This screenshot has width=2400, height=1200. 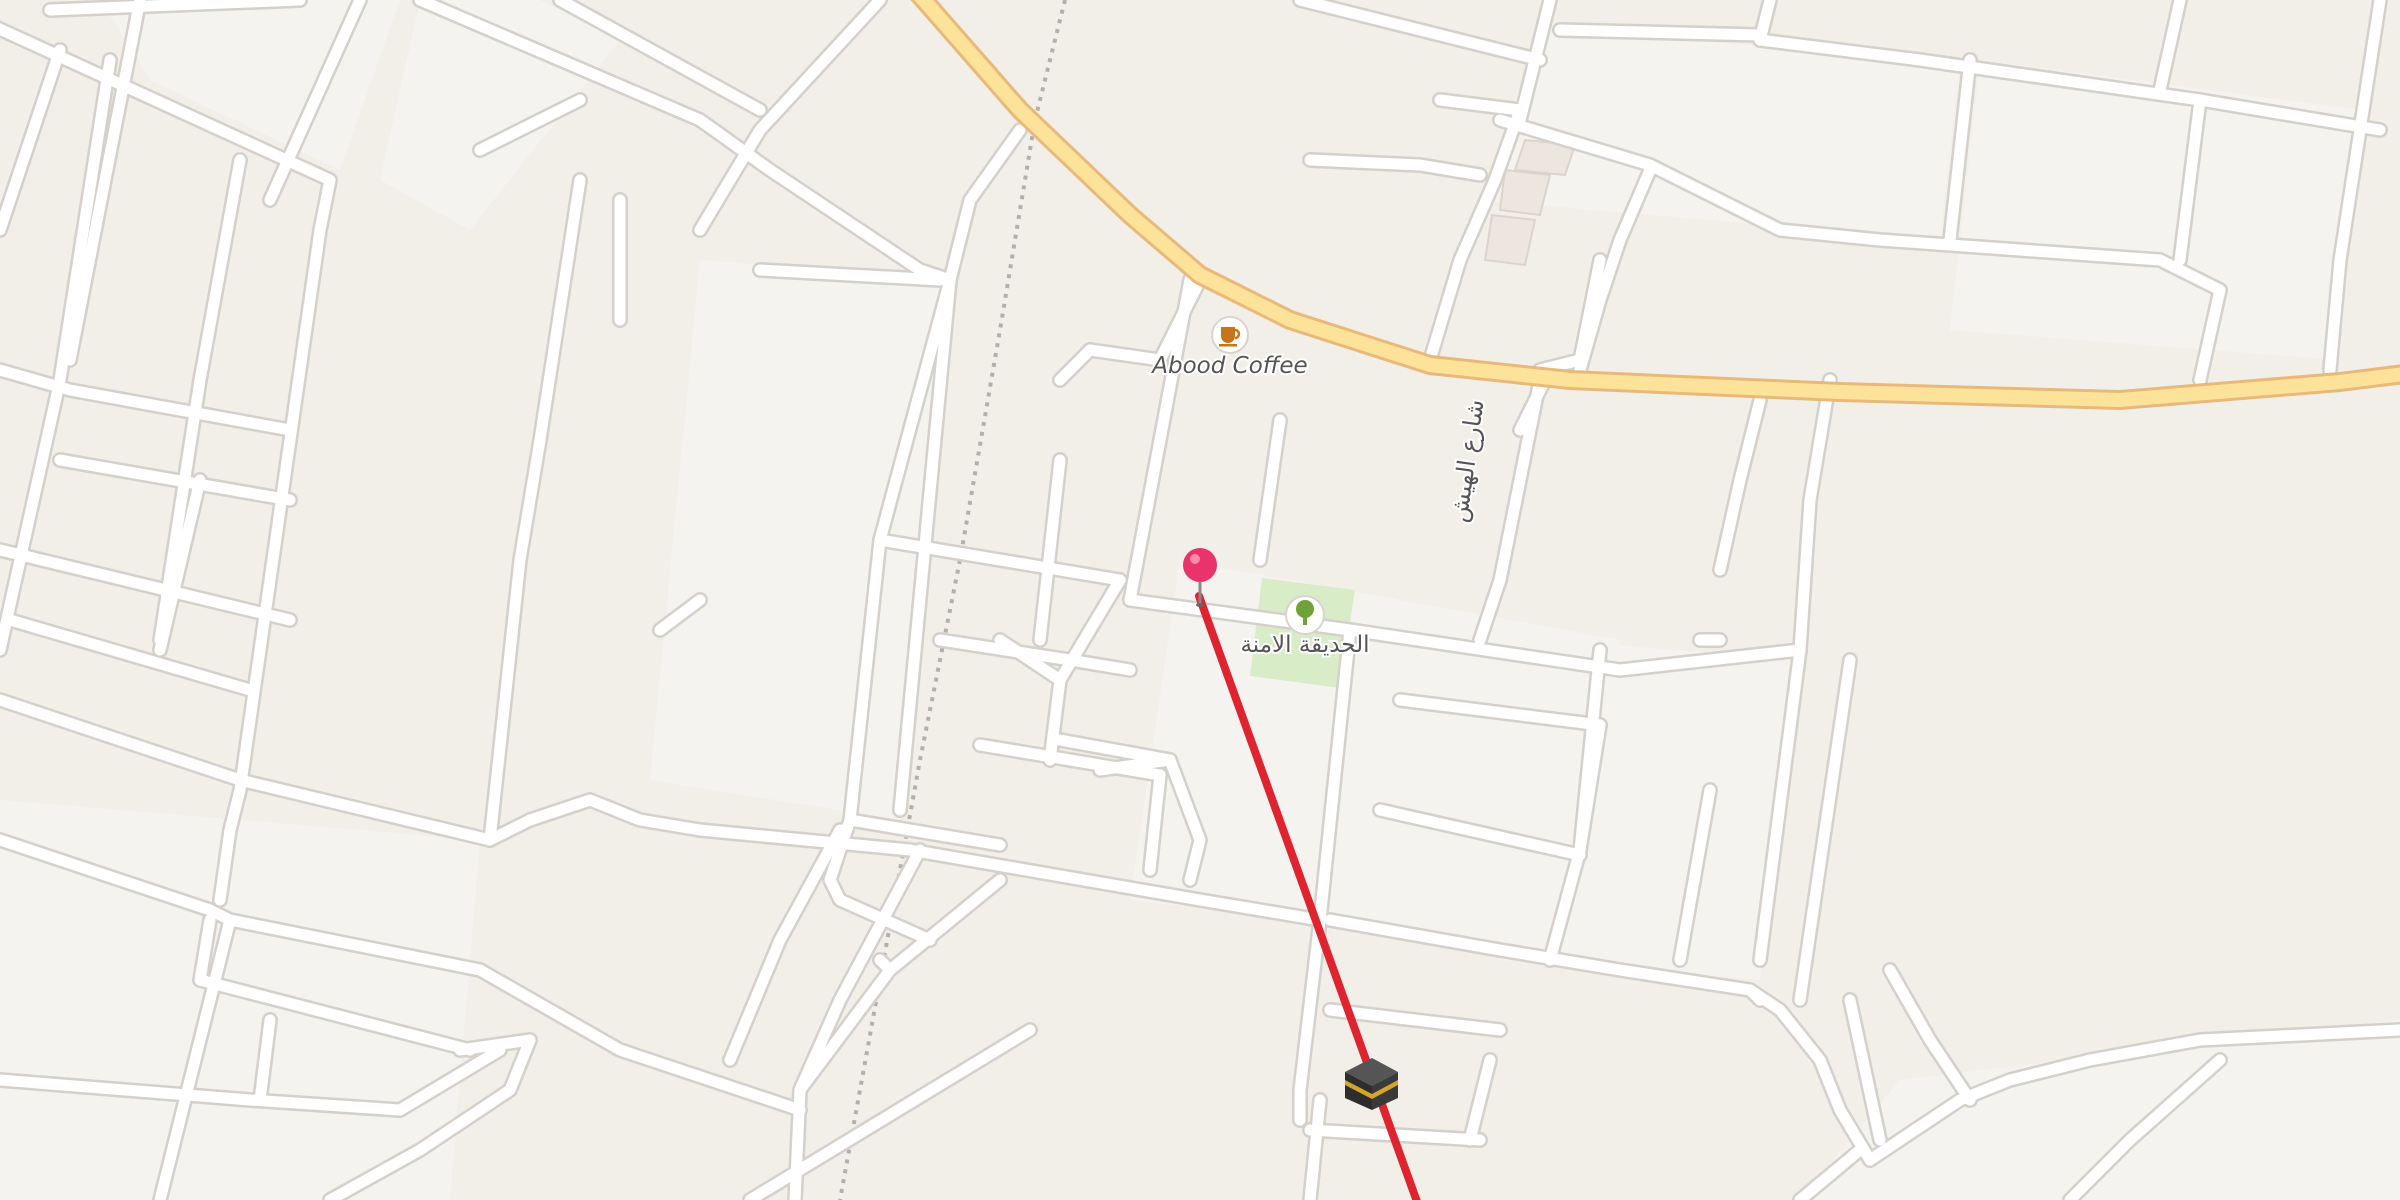 What do you see at coordinates (1304, 645) in the screenshot?
I see `poi-label-park: الحديقة الامنة` at bounding box center [1304, 645].